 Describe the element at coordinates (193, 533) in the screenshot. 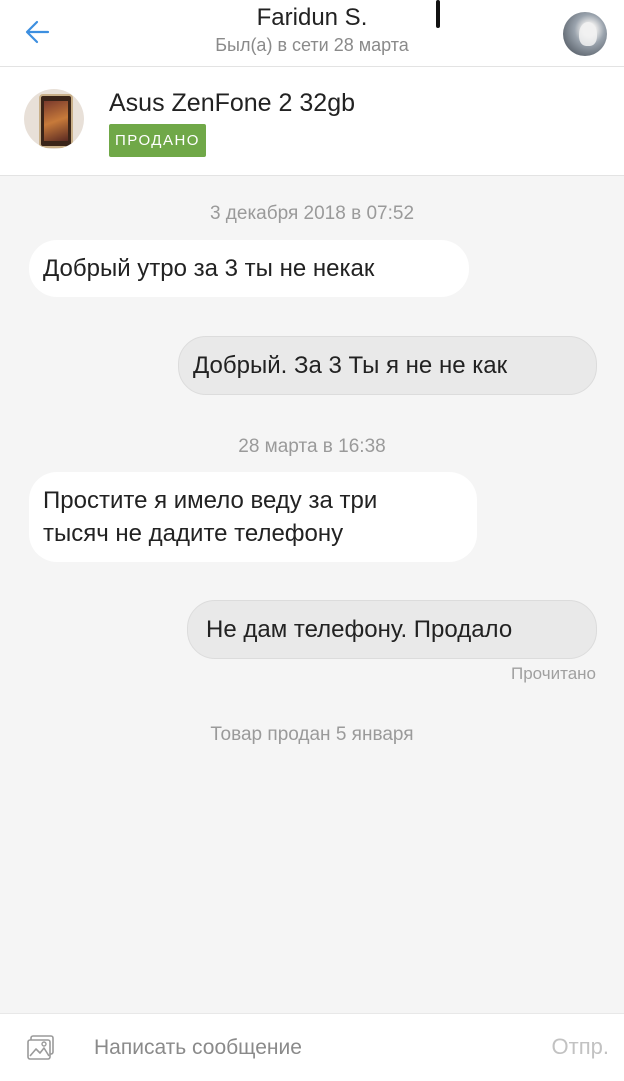

I see `message-text-line: тысяч не дадите телефону` at that location.